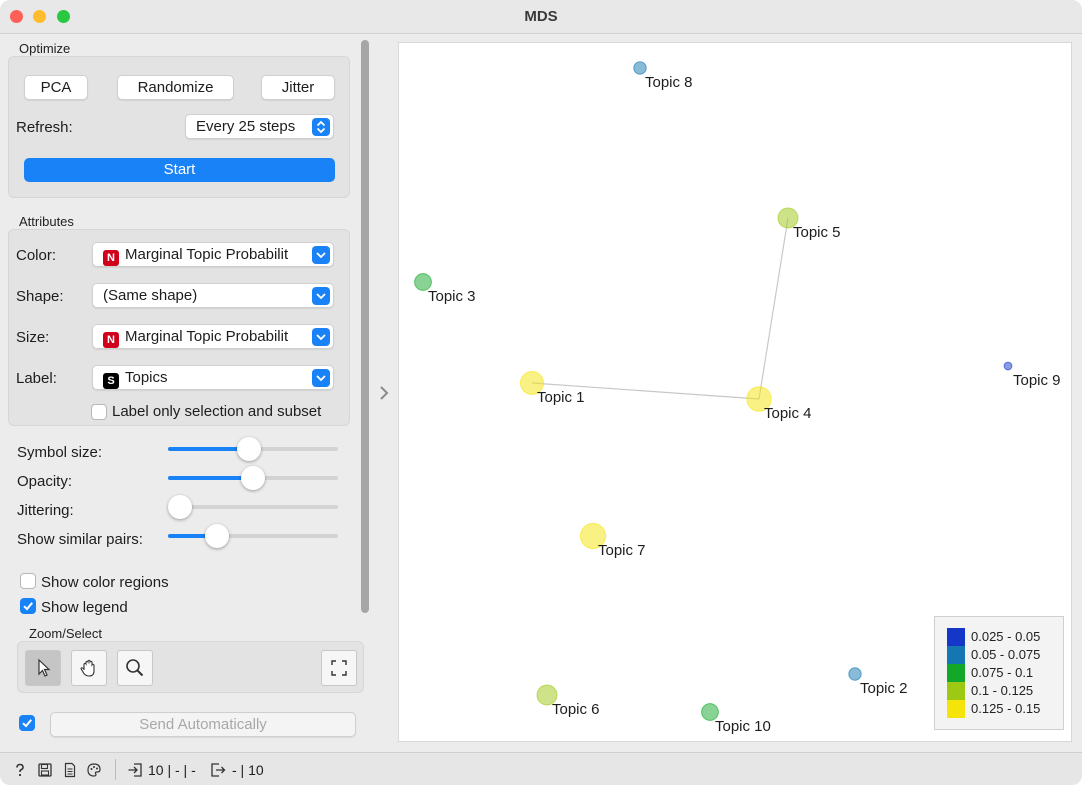  I want to click on point-label: Topic 4, so click(788, 413).